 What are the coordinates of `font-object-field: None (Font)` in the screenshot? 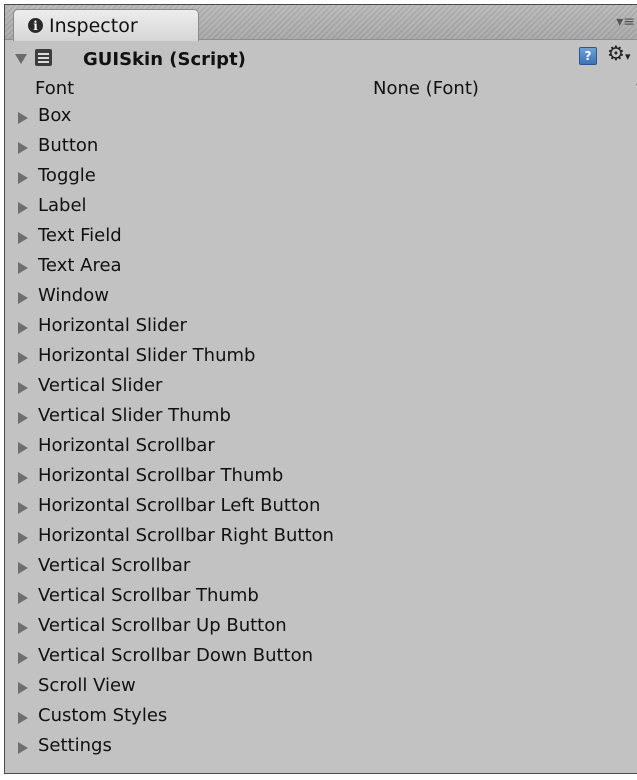 It's located at (426, 88).